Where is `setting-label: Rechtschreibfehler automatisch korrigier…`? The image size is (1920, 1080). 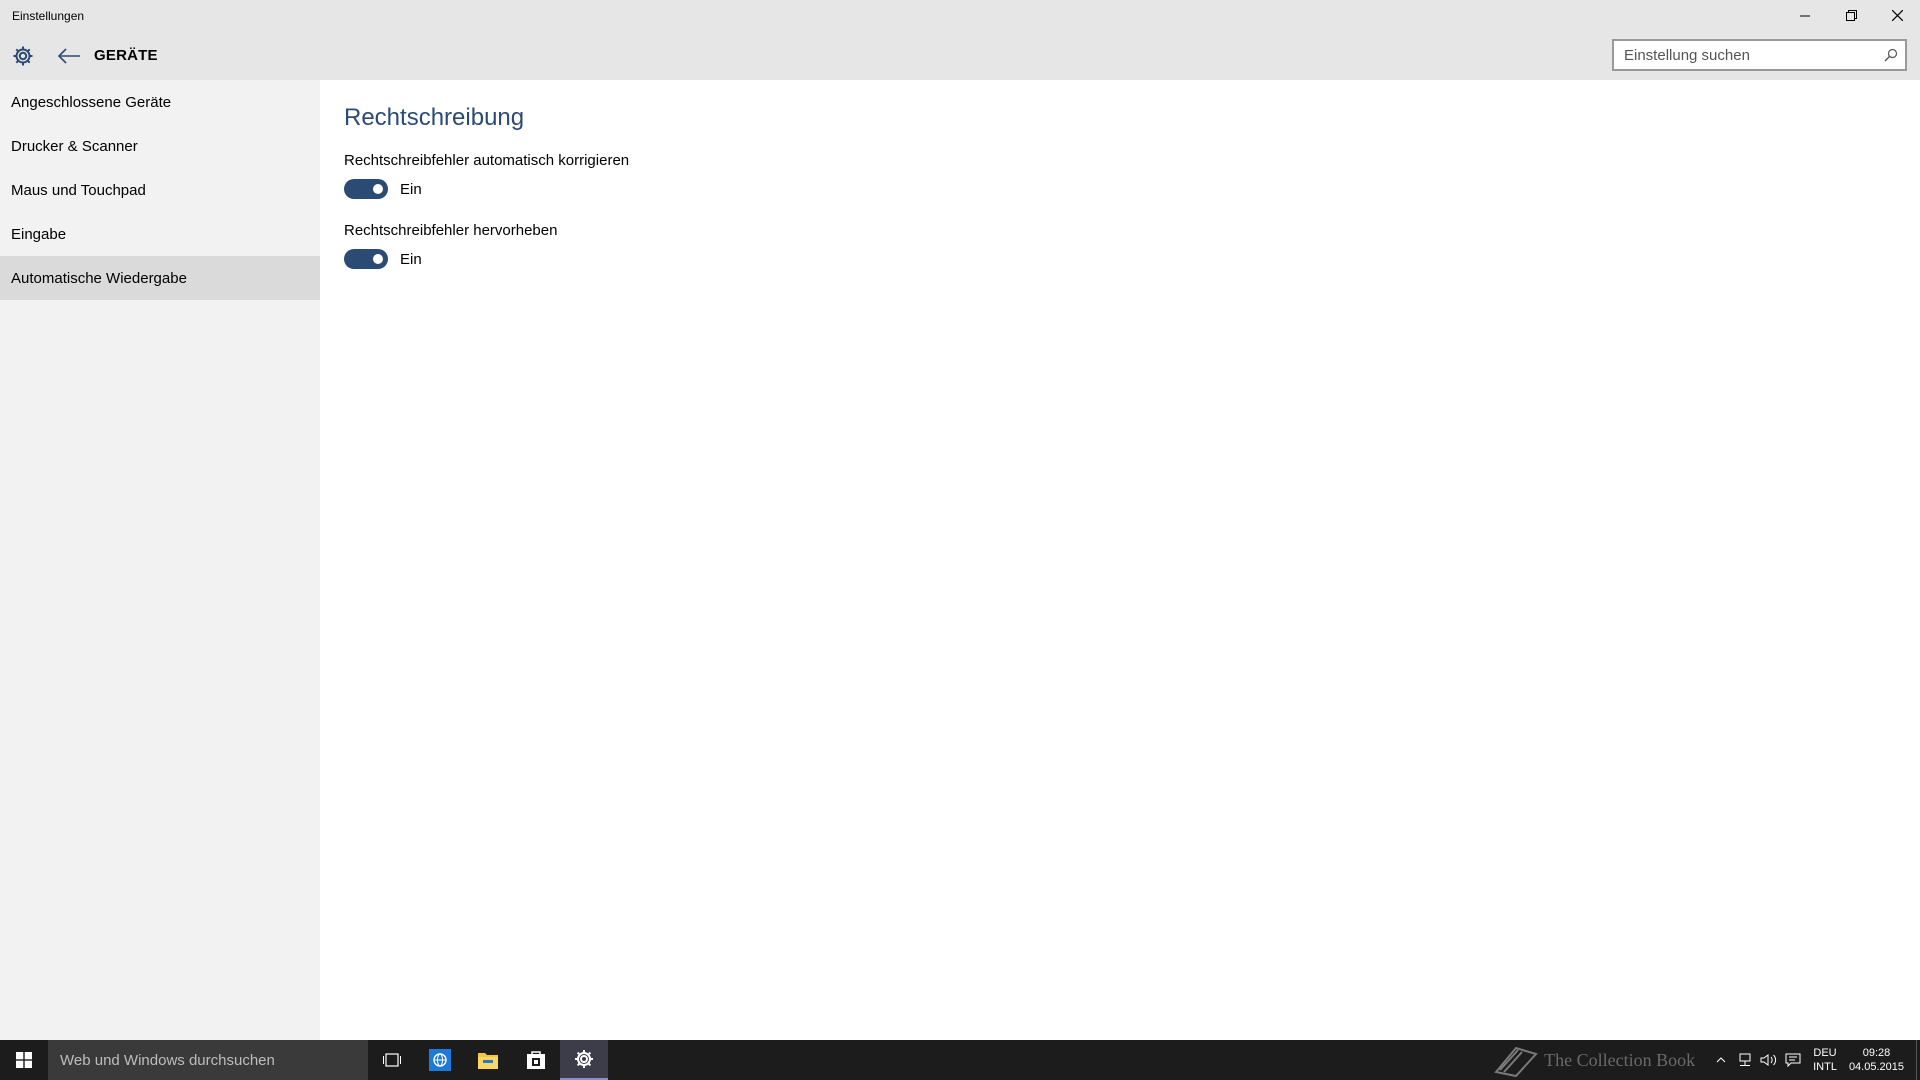
setting-label: Rechtschreibfehler automatisch korrigier… is located at coordinates (487, 160).